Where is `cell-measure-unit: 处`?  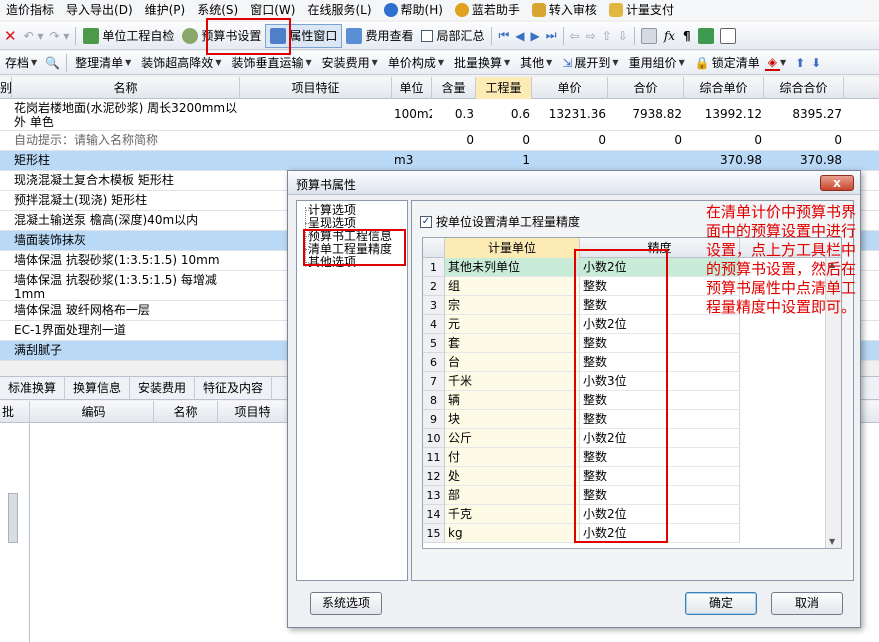
cell-measure-unit: 处 is located at coordinates (512, 476).